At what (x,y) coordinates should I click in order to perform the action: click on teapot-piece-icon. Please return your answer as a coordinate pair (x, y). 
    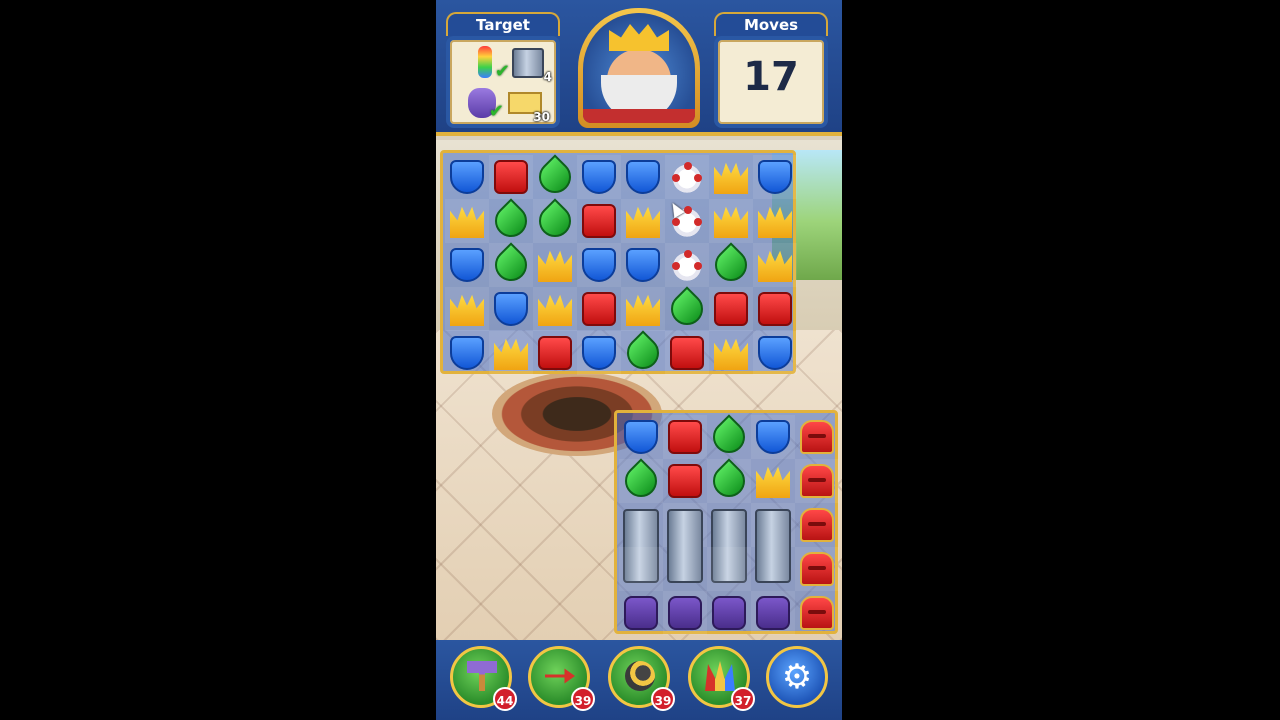
    Looking at the image, I should click on (687, 177).